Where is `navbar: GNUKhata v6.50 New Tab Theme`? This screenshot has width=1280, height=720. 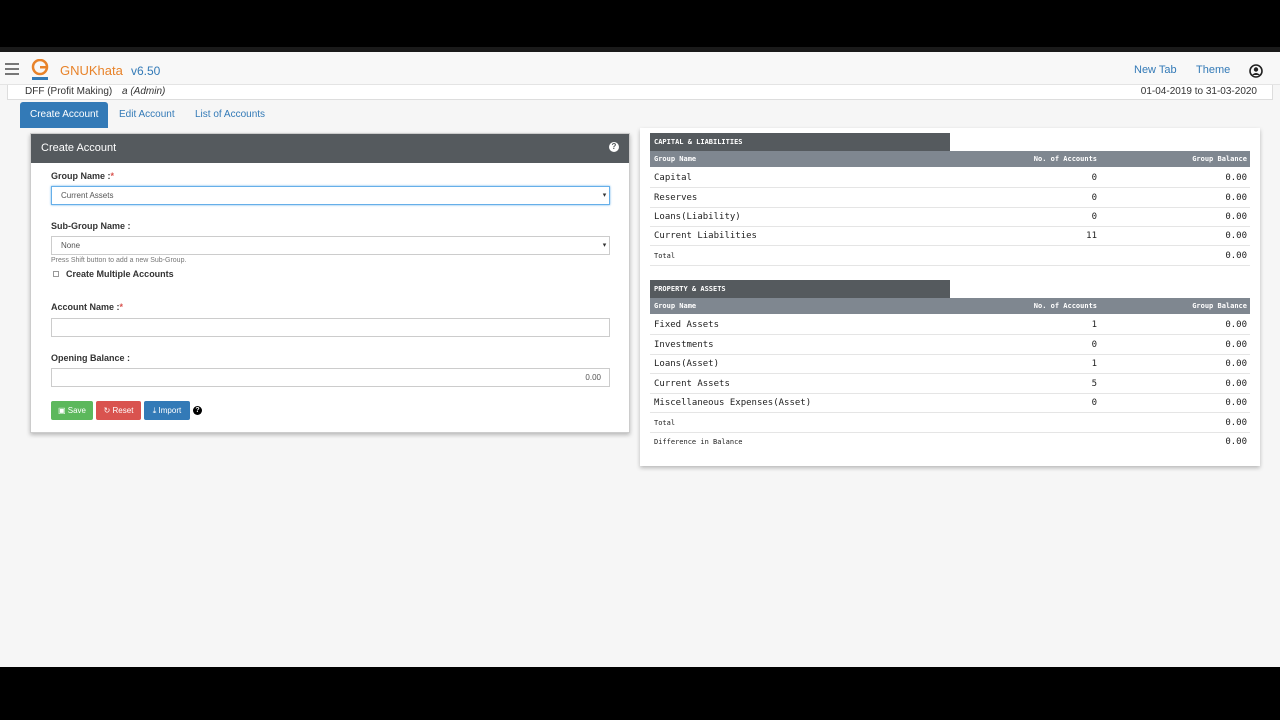 navbar: GNUKhata v6.50 New Tab Theme is located at coordinates (640, 68).